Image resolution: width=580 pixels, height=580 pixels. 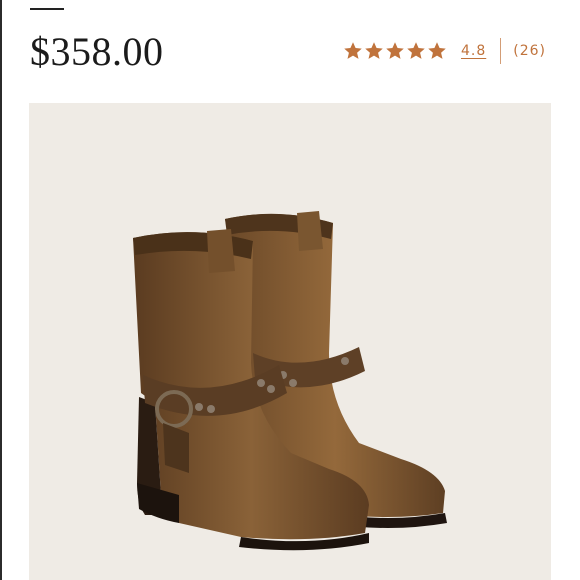 What do you see at coordinates (1, 290) in the screenshot?
I see `left-border` at bounding box center [1, 290].